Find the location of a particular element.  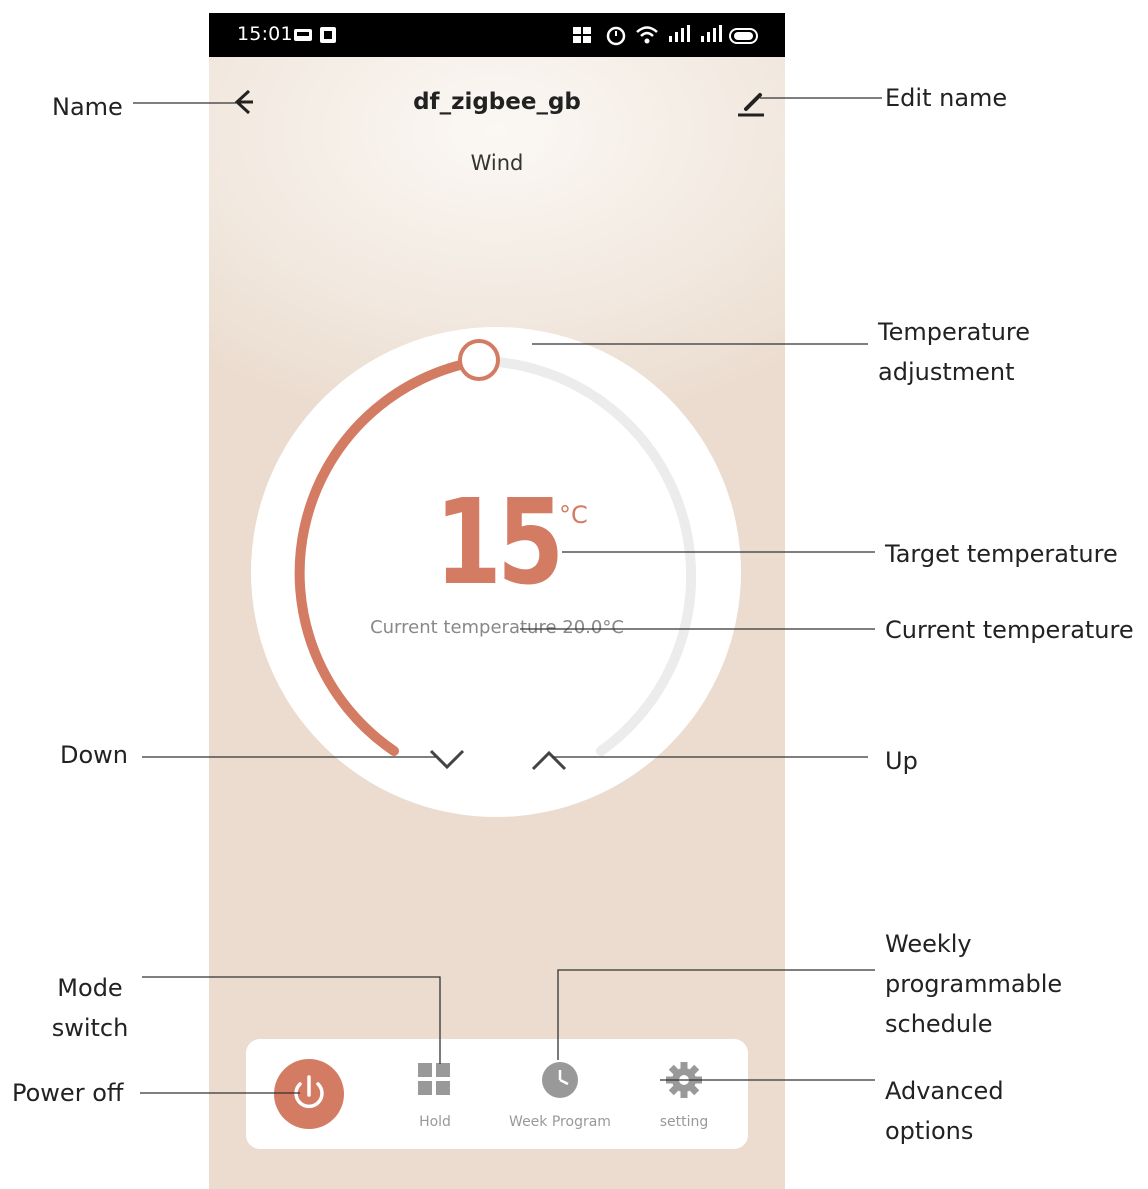

annotation-edit-name: Edit name is located at coordinates (946, 98).